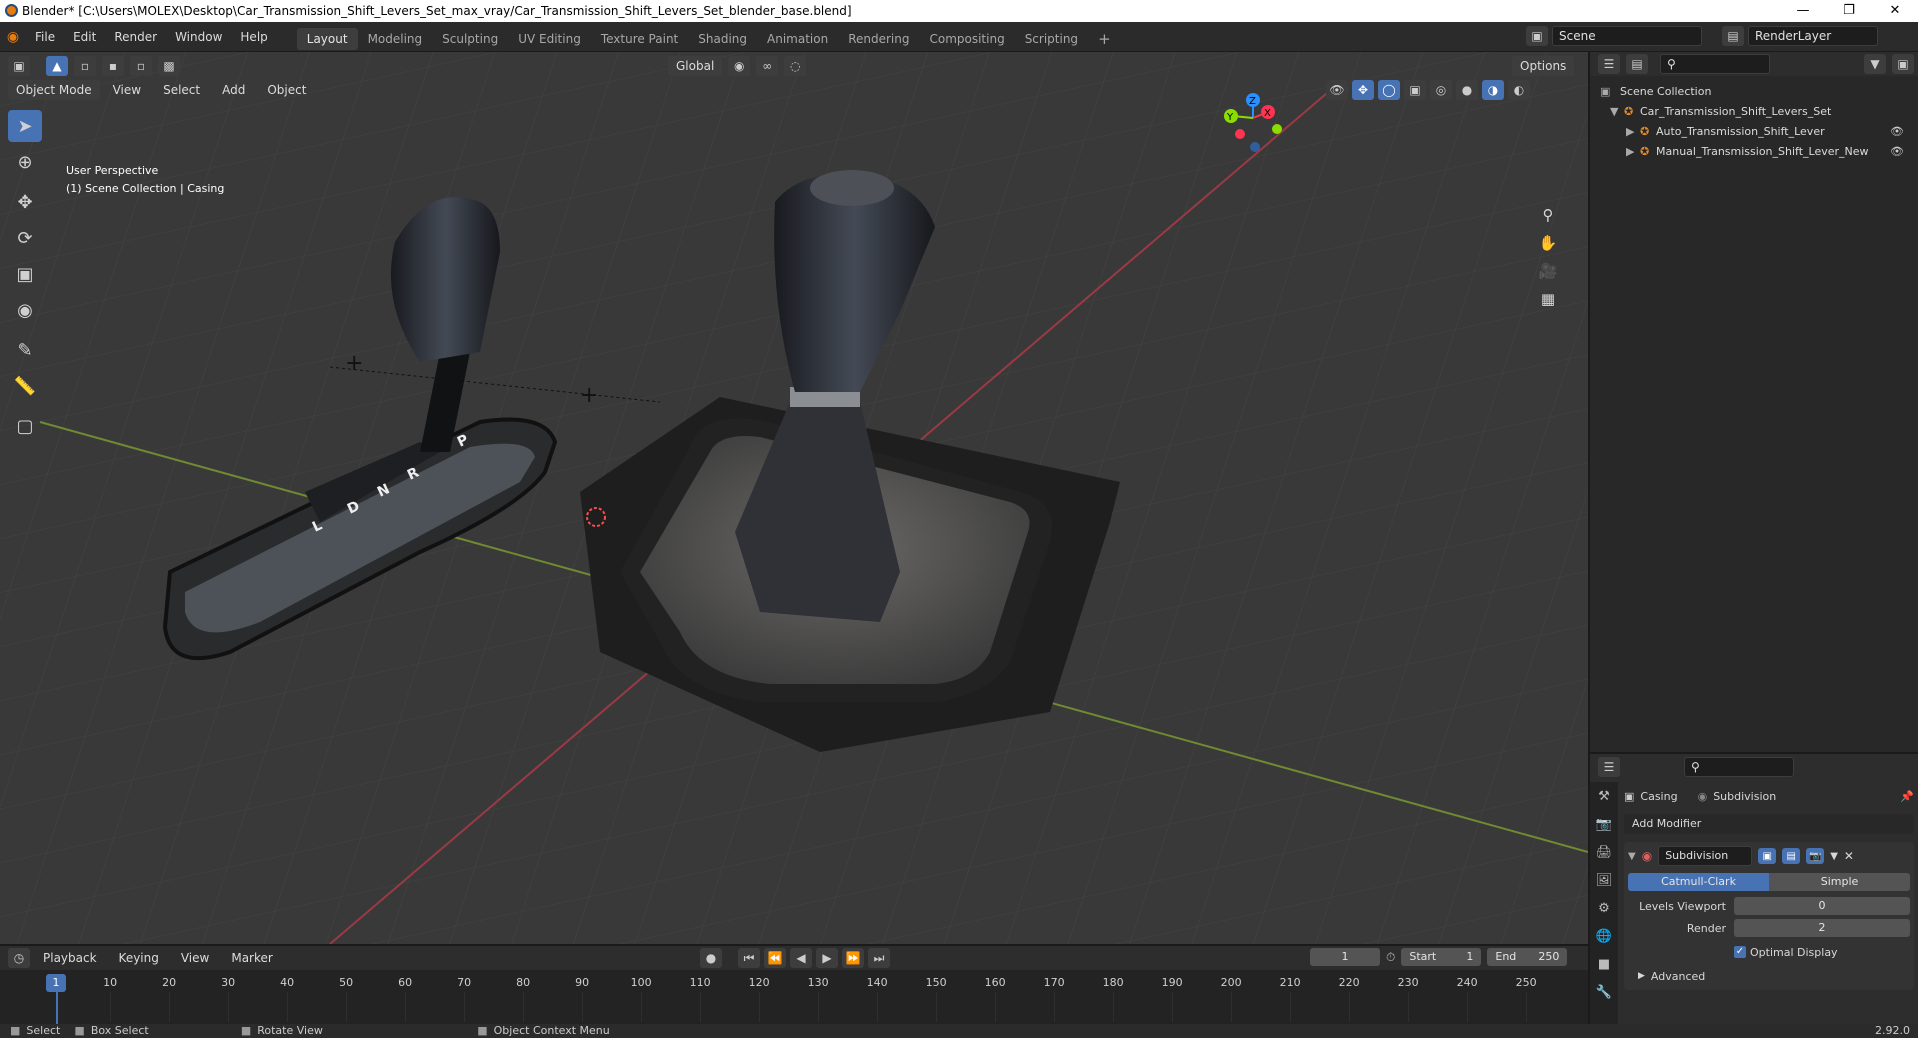  Describe the element at coordinates (84, 37) in the screenshot. I see `menu-edit: Edit` at that location.